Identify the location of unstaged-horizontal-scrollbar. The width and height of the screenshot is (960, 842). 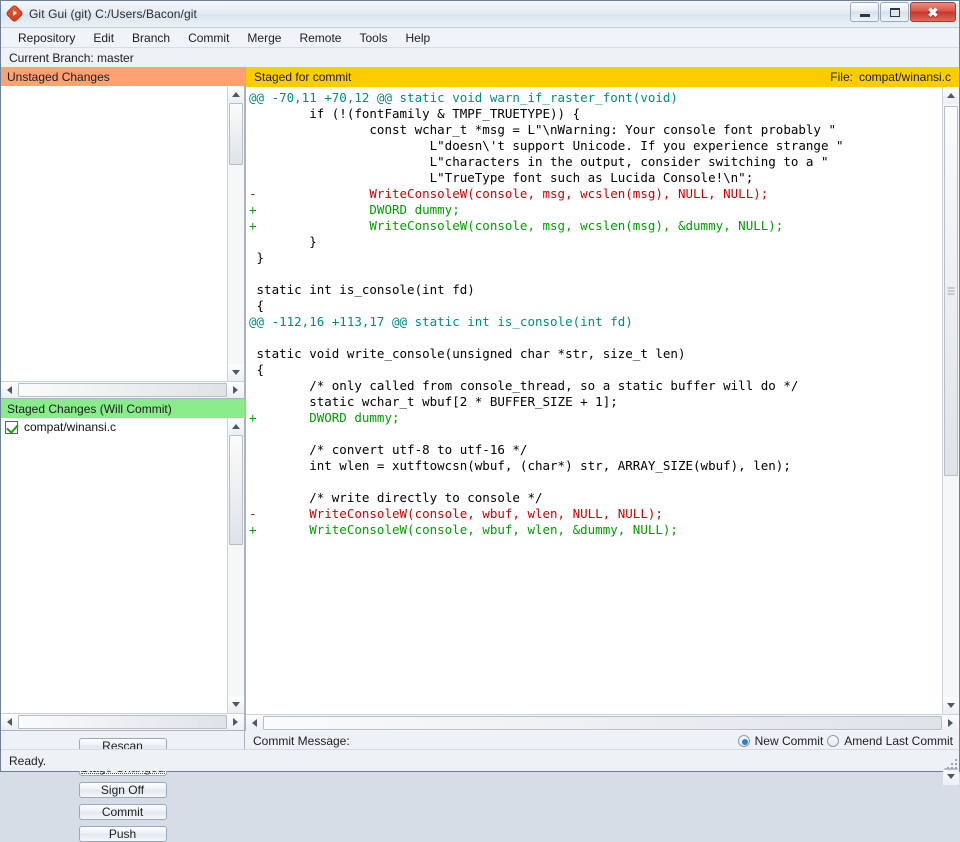
(122, 389).